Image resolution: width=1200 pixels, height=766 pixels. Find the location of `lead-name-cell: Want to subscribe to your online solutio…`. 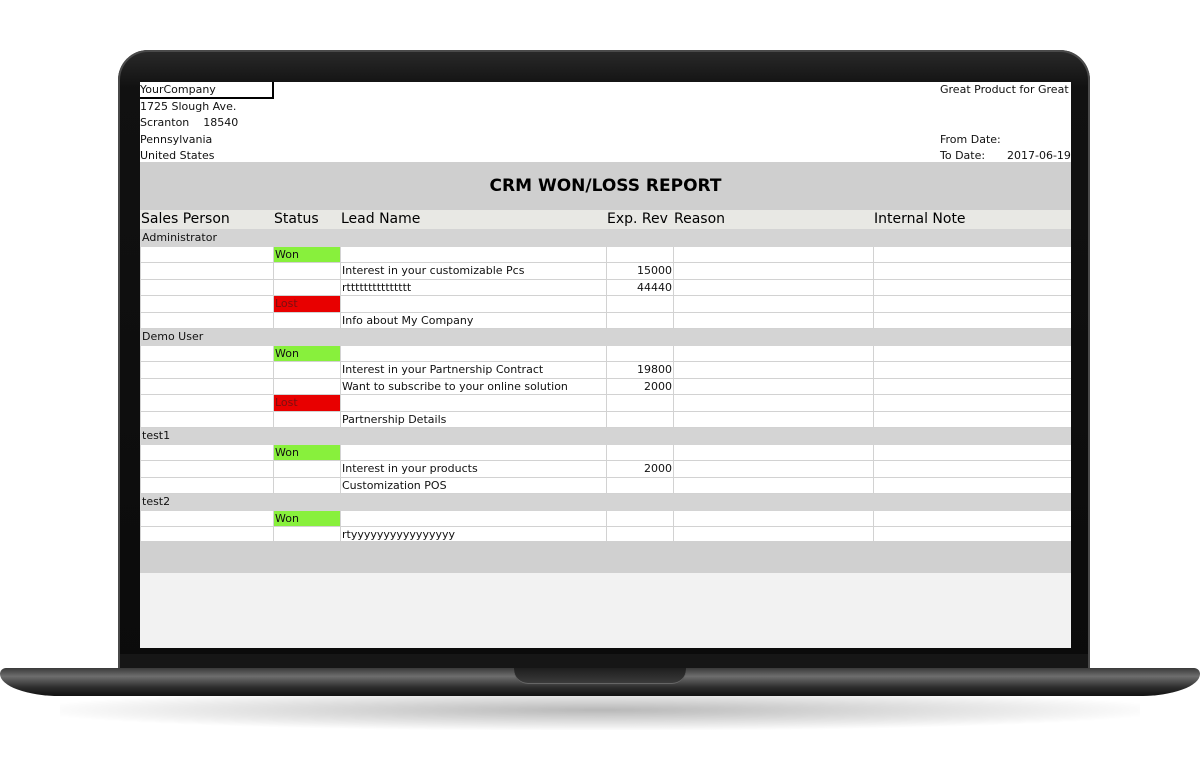

lead-name-cell: Want to subscribe to your online solutio… is located at coordinates (473, 386).